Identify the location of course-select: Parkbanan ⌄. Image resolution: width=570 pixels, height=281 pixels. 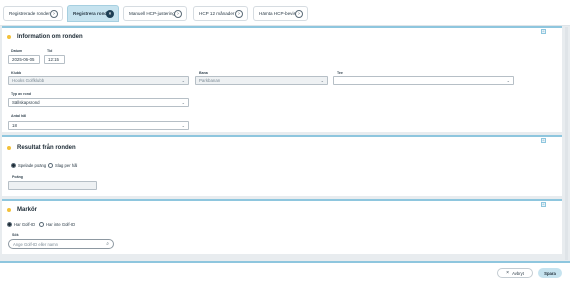
(261, 80).